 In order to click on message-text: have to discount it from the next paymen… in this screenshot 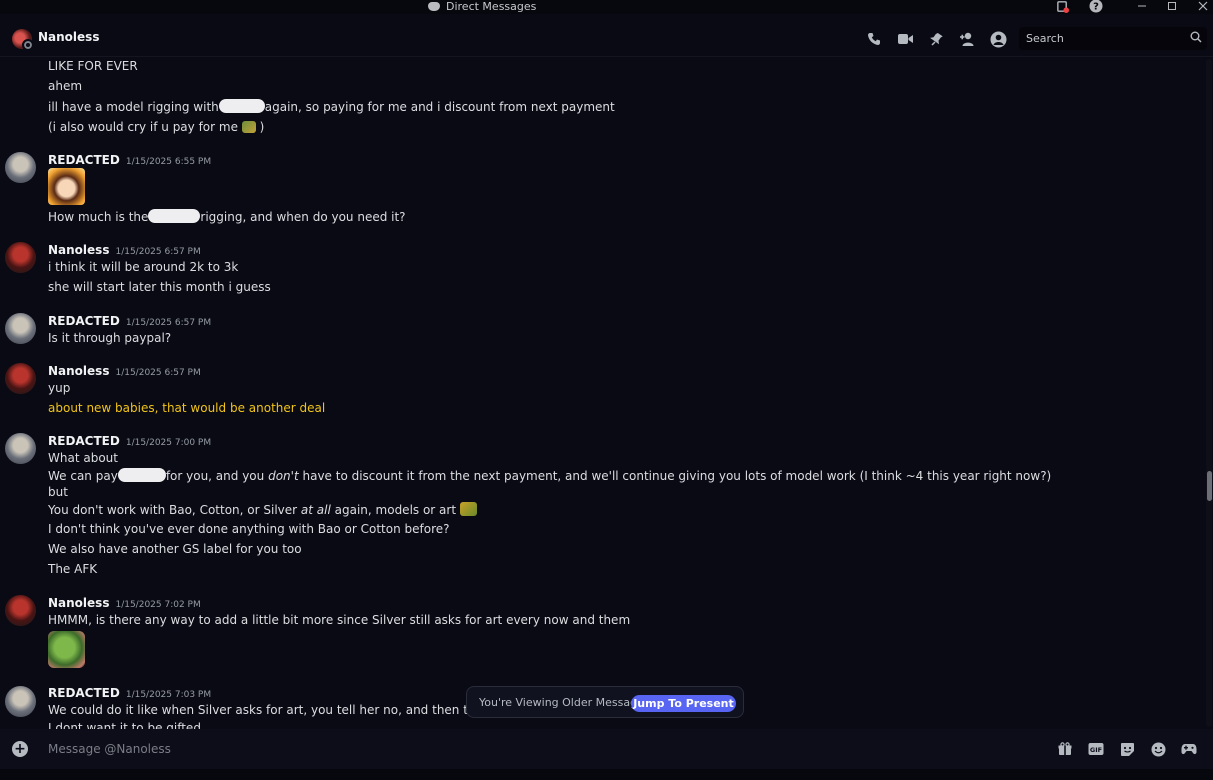, I will do `click(677, 476)`.